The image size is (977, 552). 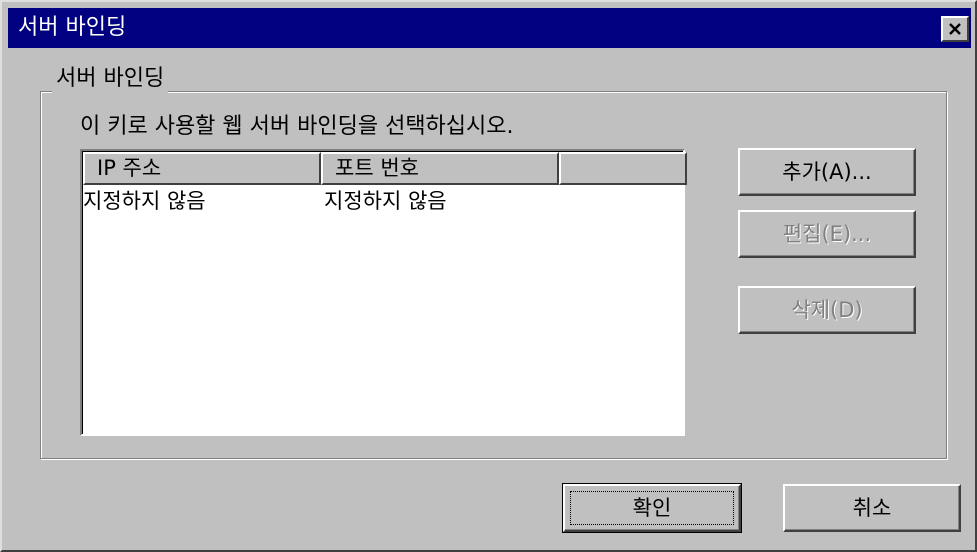 I want to click on focus-rectangle, so click(x=652, y=508).